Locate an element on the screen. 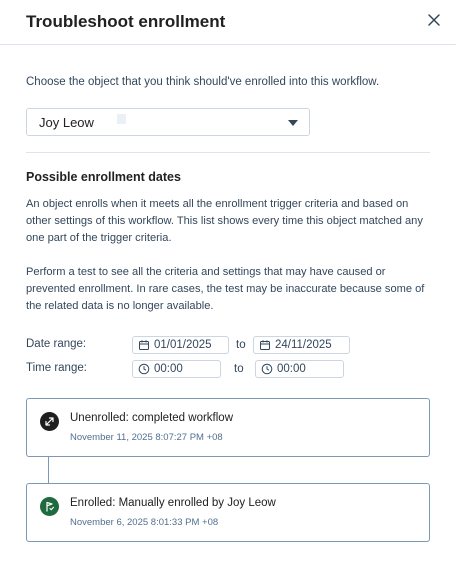  time-range-label: Time range: is located at coordinates (56, 368).